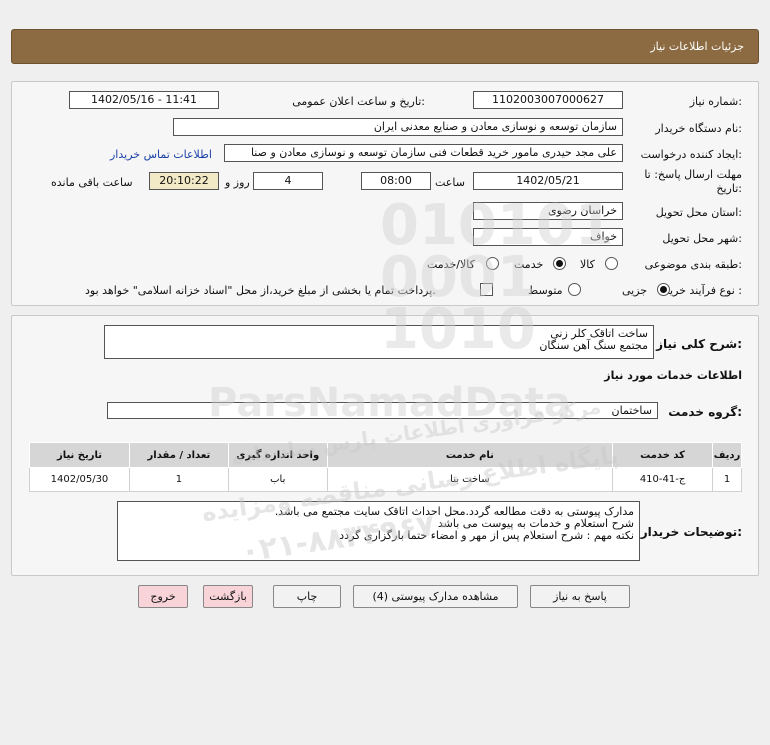  What do you see at coordinates (702, 238) in the screenshot?
I see `city-label: شهر محل تحویل:` at bounding box center [702, 238].